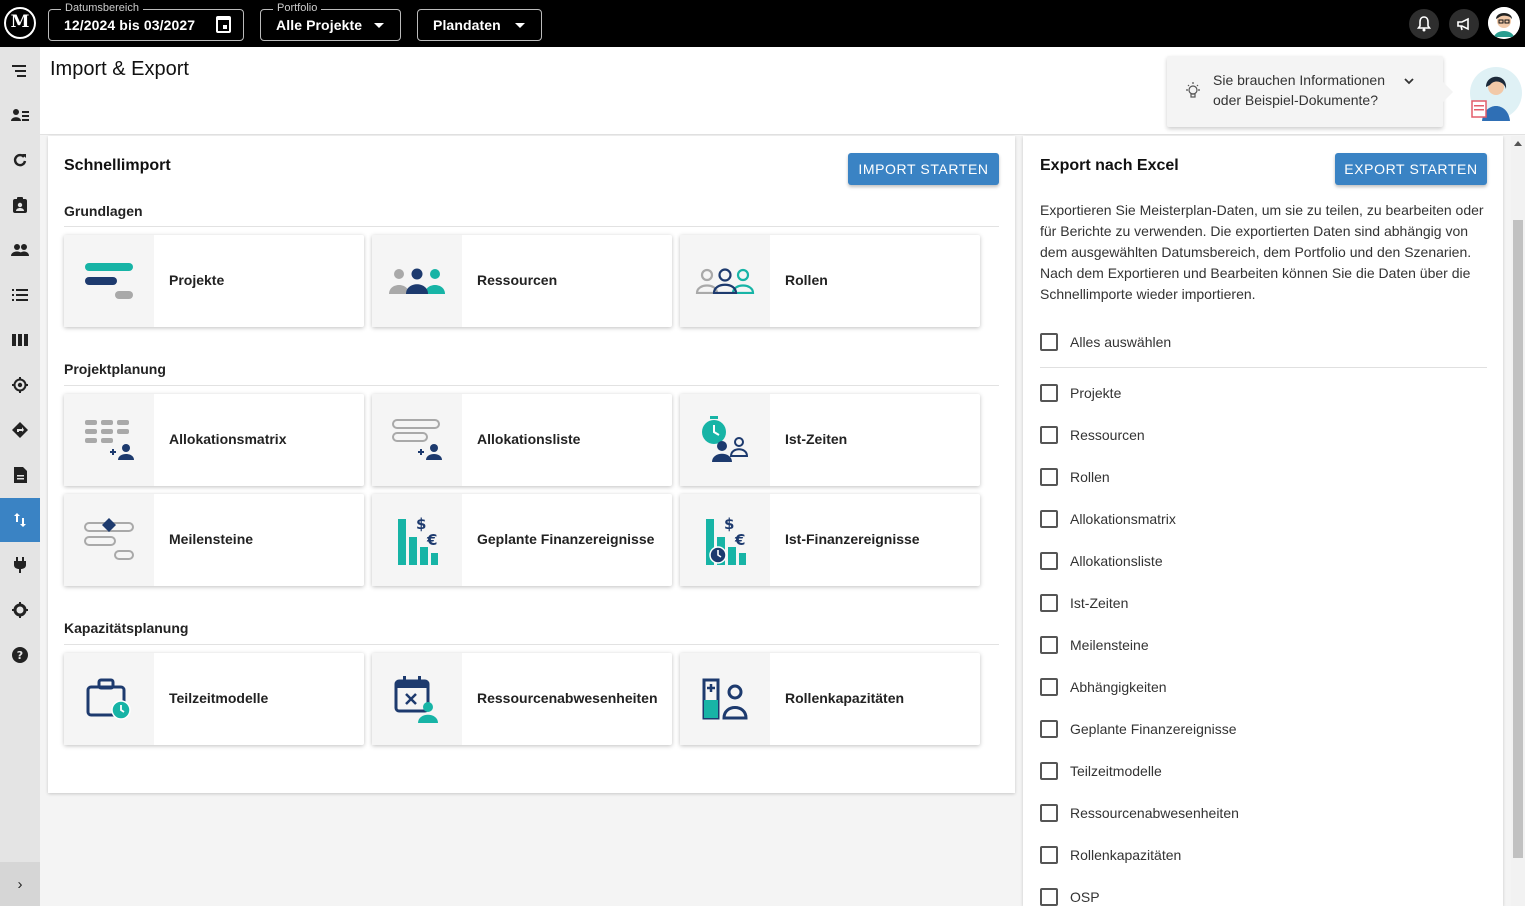 This screenshot has height=906, width=1525. What do you see at coordinates (1070, 896) in the screenshot?
I see `checkbox-export-option: OSP` at bounding box center [1070, 896].